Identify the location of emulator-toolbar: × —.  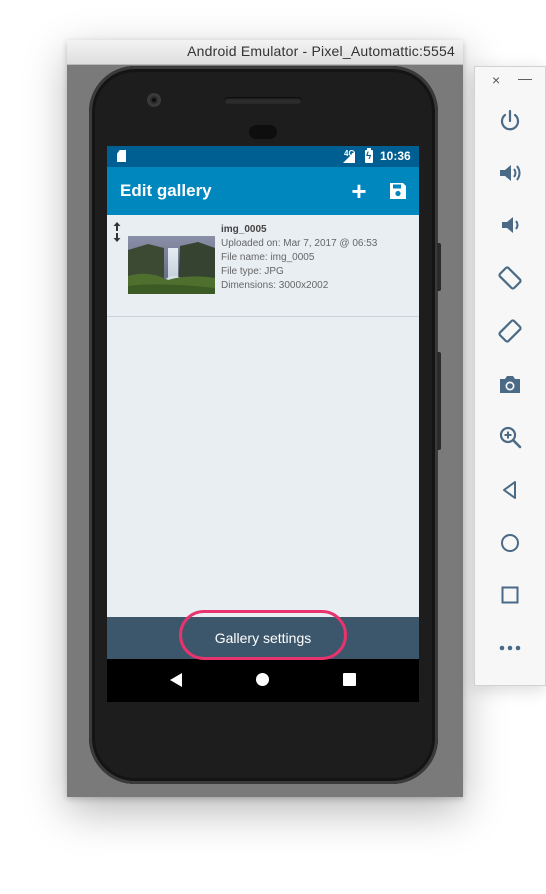
(510, 376).